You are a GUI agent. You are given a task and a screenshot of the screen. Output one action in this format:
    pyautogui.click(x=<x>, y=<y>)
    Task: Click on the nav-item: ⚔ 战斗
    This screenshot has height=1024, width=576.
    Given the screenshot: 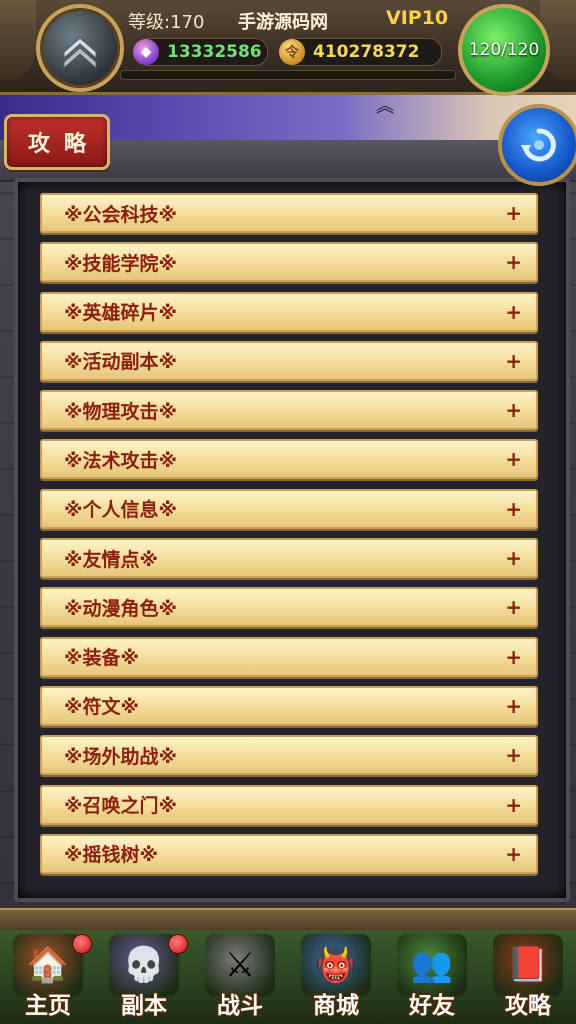 What is the action you would take?
    pyautogui.click(x=240, y=977)
    